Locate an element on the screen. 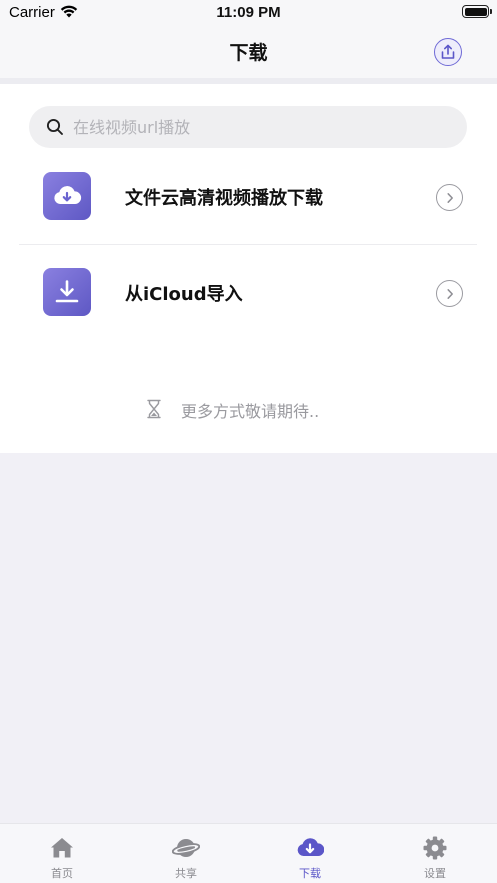  tab-download: 下载 is located at coordinates (310, 853).